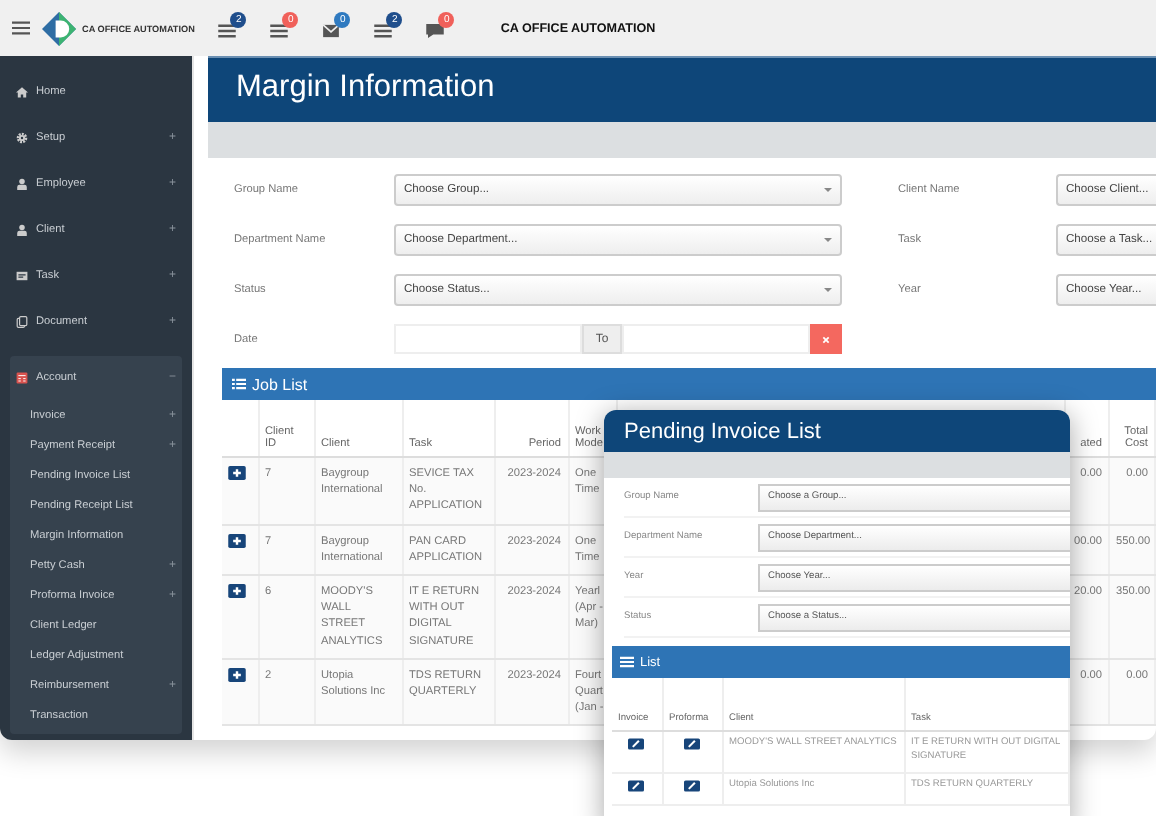  Describe the element at coordinates (22, 91) in the screenshot. I see `home-icon` at that location.